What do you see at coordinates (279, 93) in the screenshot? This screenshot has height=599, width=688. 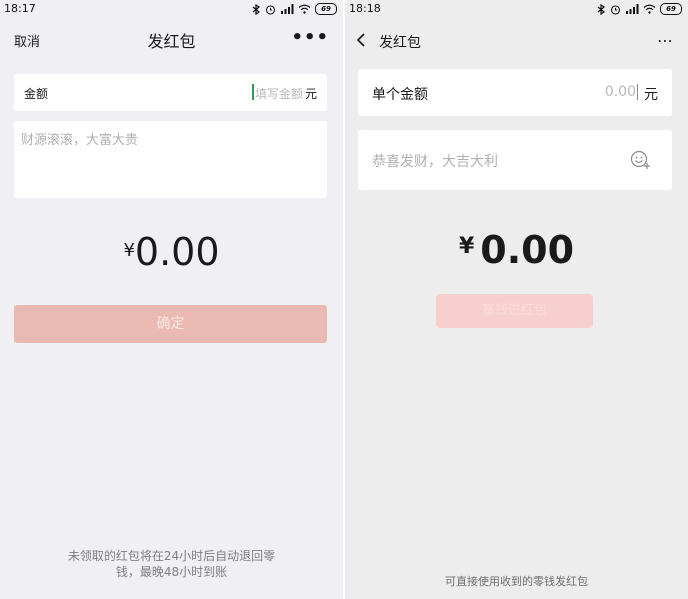 I see `amount-input: 填写金额` at bounding box center [279, 93].